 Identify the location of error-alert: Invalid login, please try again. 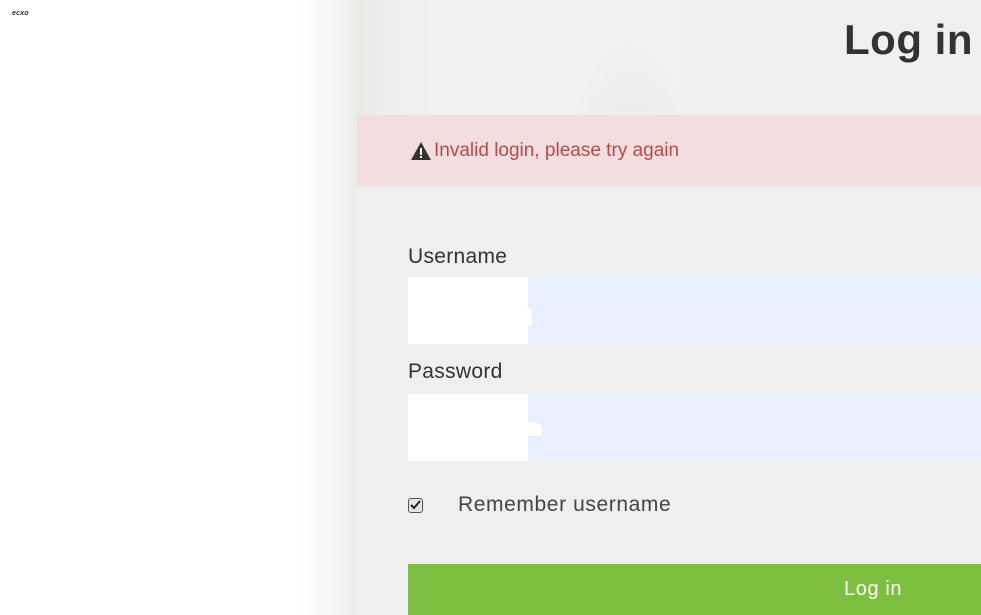
(669, 150).